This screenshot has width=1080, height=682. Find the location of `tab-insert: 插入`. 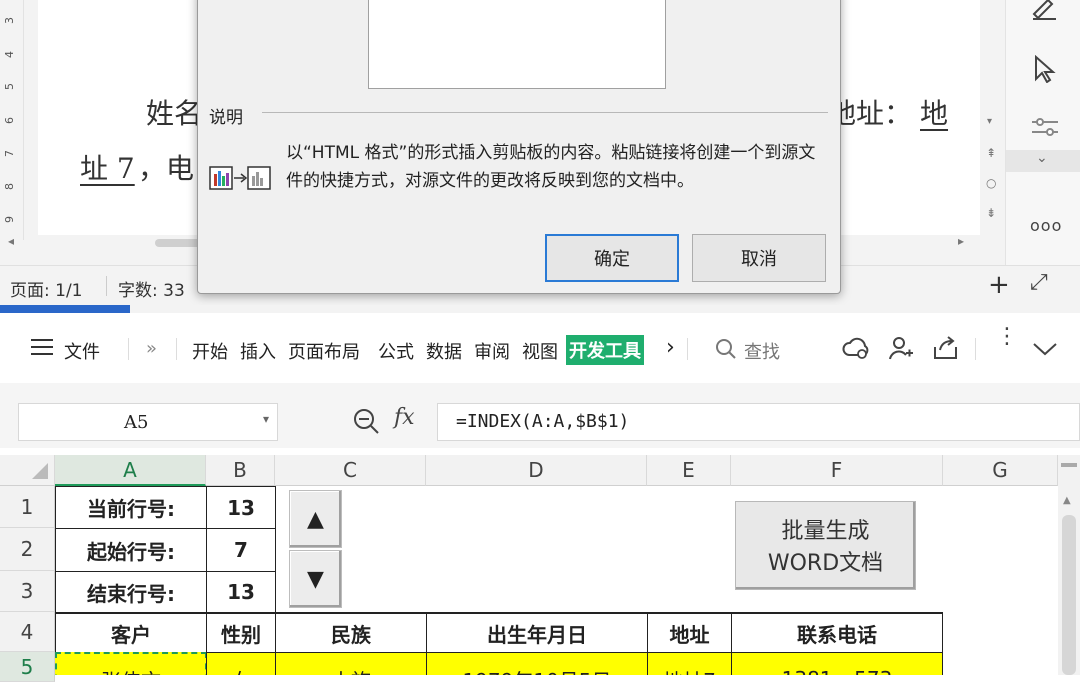

tab-insert: 插入 is located at coordinates (258, 351).